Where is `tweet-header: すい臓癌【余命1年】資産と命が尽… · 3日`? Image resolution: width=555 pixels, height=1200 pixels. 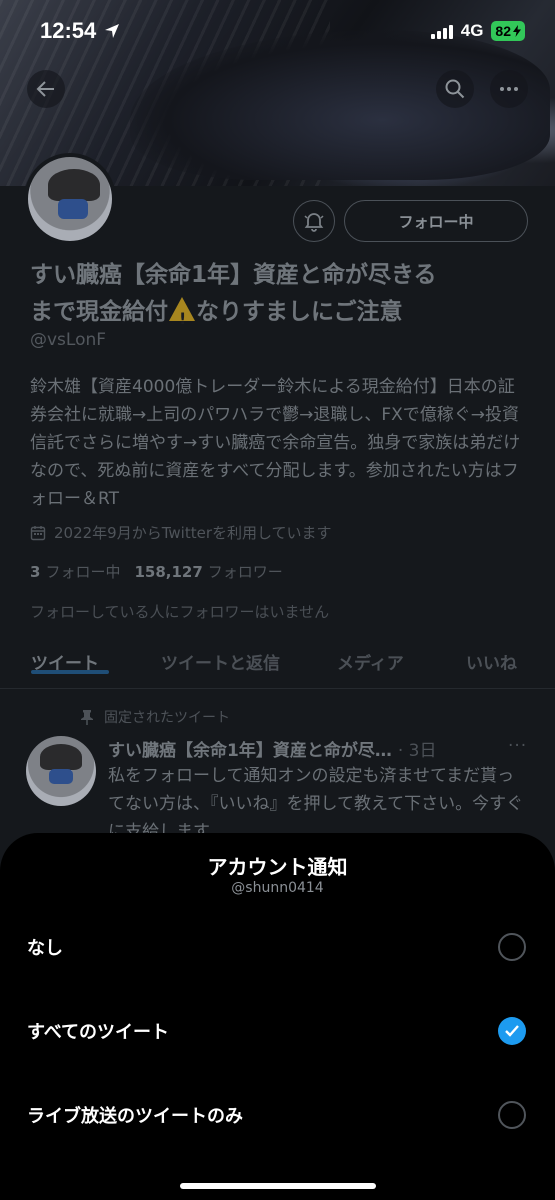
tweet-header: すい臓癌【余命1年】資産と命が尽… · 3日 is located at coordinates (318, 748).